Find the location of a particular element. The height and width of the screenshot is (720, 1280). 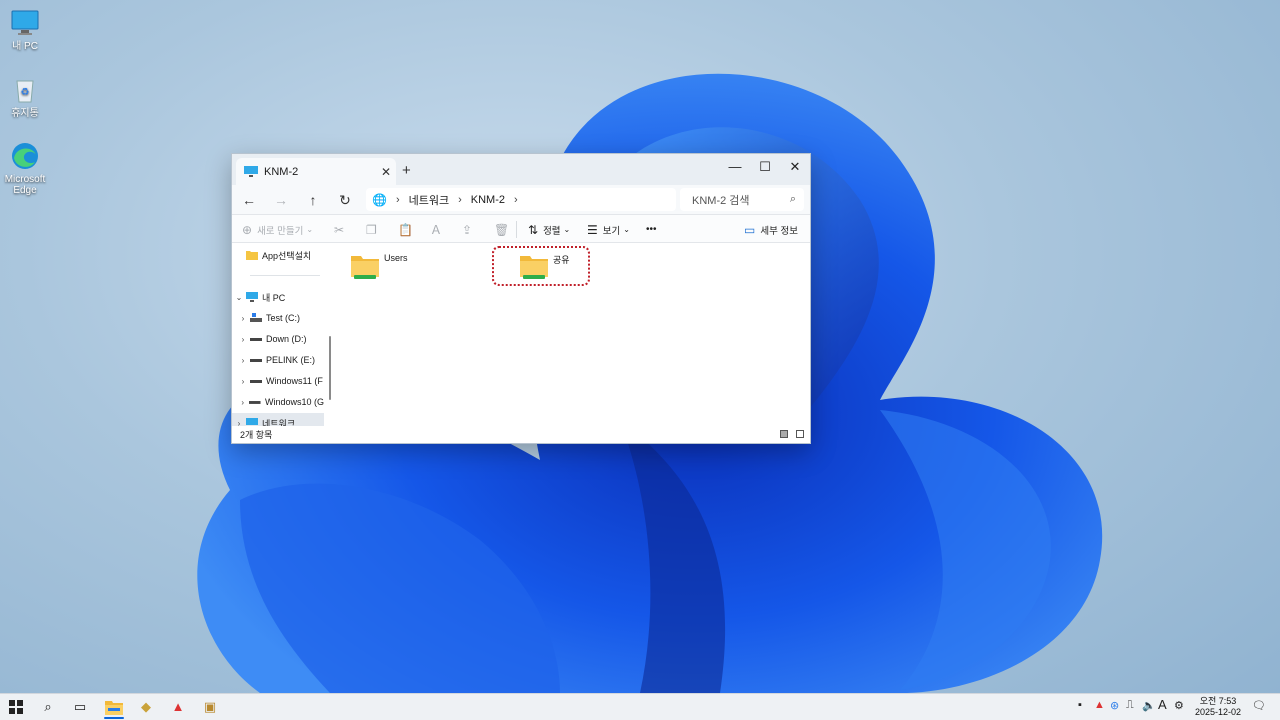

copy-button: ❐ is located at coordinates (374, 229).